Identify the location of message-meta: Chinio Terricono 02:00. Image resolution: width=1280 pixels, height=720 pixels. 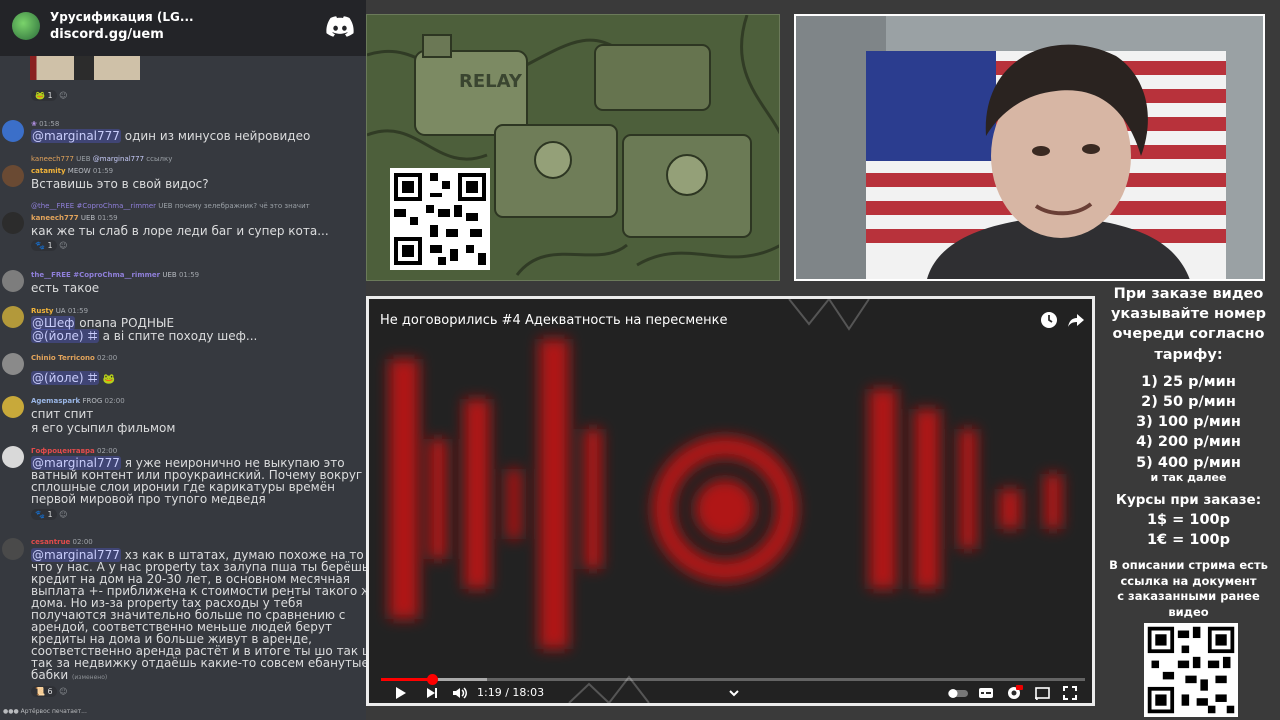
(74, 358).